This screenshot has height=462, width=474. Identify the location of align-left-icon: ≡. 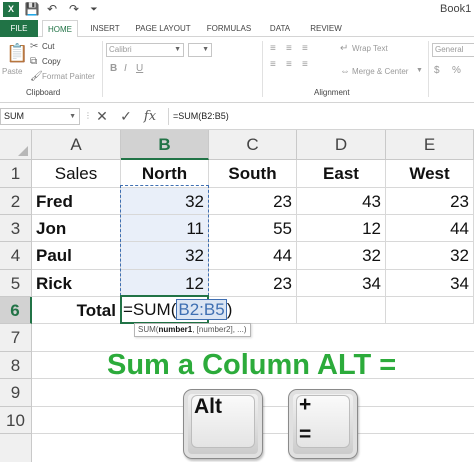
(273, 65).